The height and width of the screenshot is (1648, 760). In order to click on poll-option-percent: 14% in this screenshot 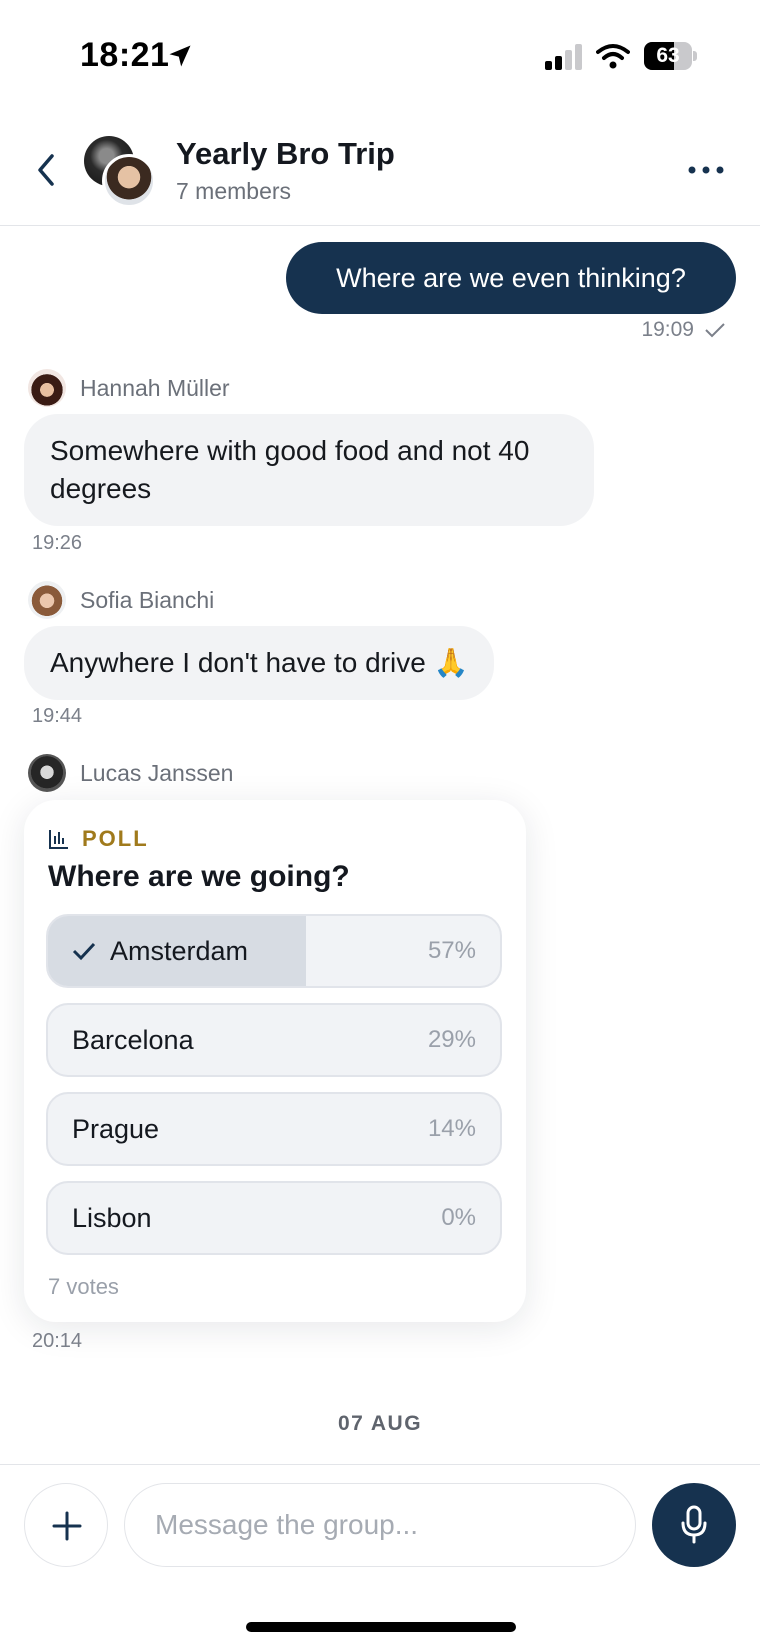, I will do `click(451, 1128)`.